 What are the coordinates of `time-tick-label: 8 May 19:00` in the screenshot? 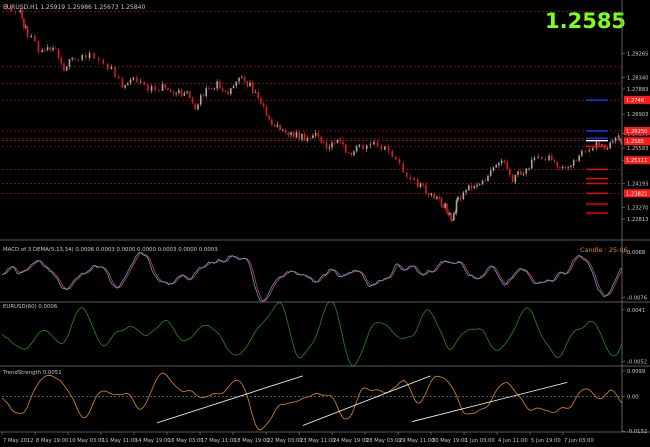 It's located at (52, 441).